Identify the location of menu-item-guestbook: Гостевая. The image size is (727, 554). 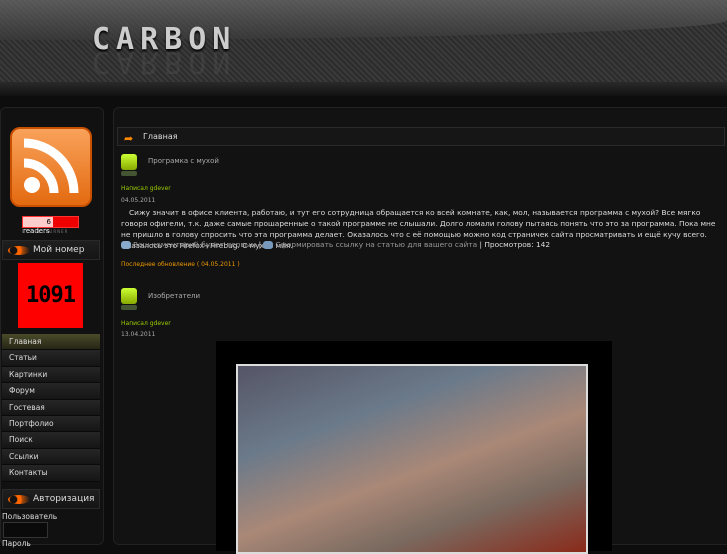
(51, 407).